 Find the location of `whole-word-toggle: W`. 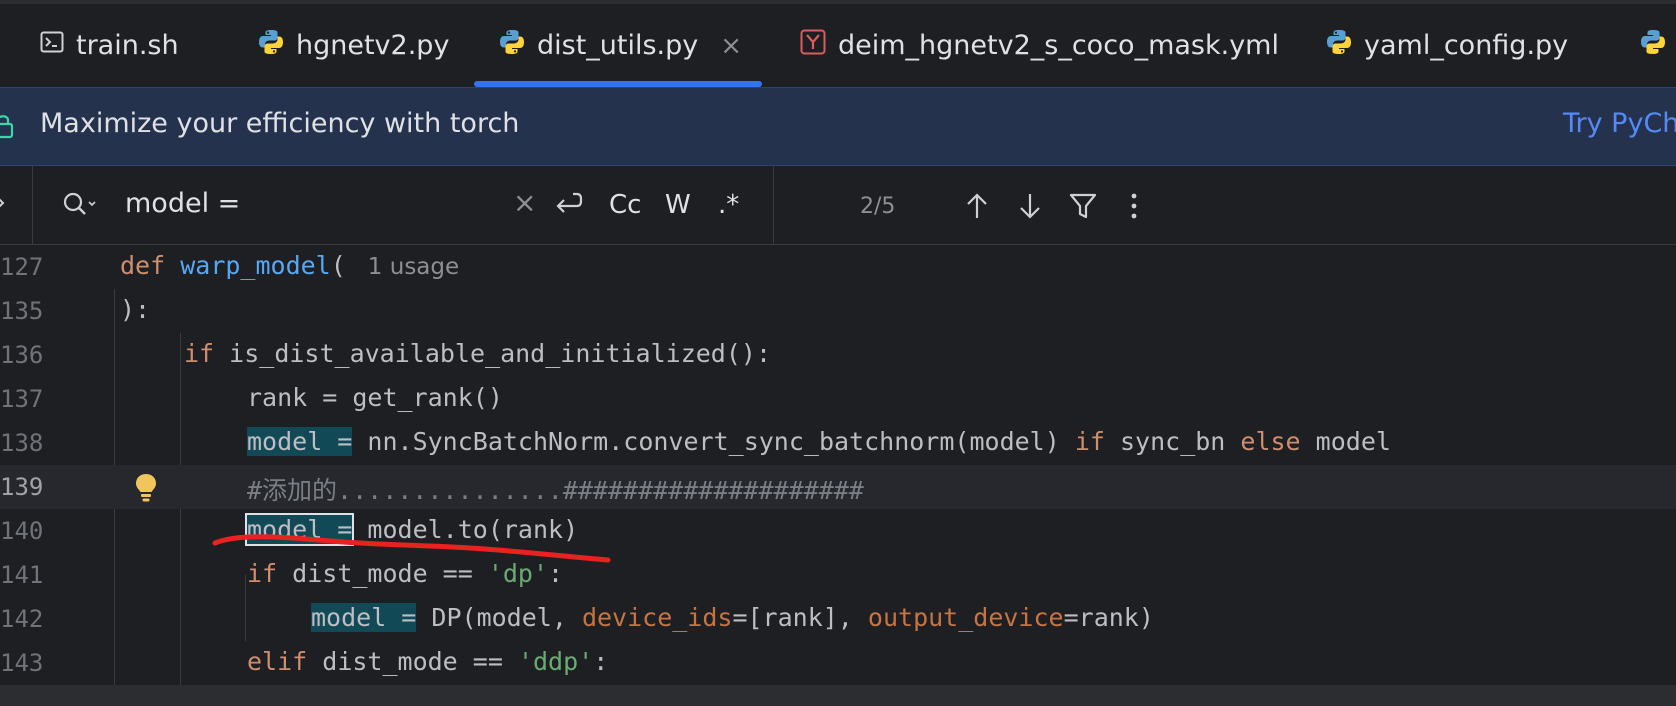

whole-word-toggle: W is located at coordinates (678, 205).